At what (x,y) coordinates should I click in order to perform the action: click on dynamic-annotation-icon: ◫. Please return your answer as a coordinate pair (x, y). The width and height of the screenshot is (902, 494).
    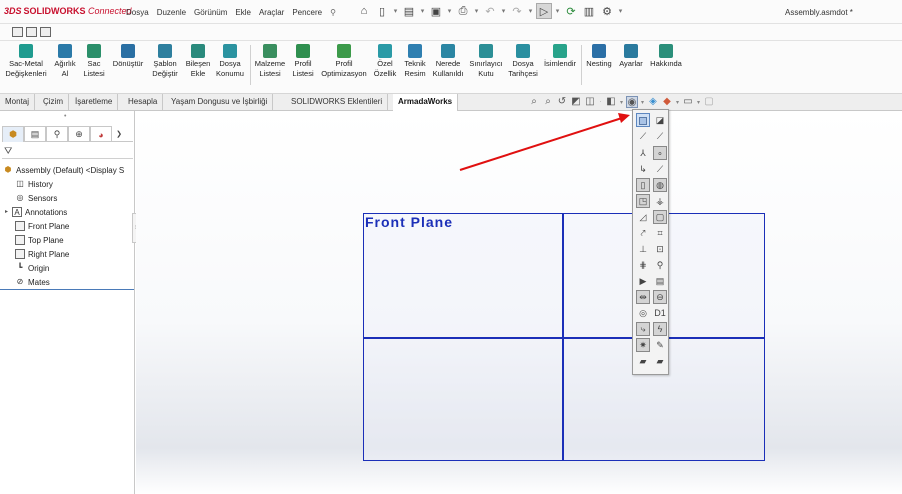
    Looking at the image, I should click on (590, 102).